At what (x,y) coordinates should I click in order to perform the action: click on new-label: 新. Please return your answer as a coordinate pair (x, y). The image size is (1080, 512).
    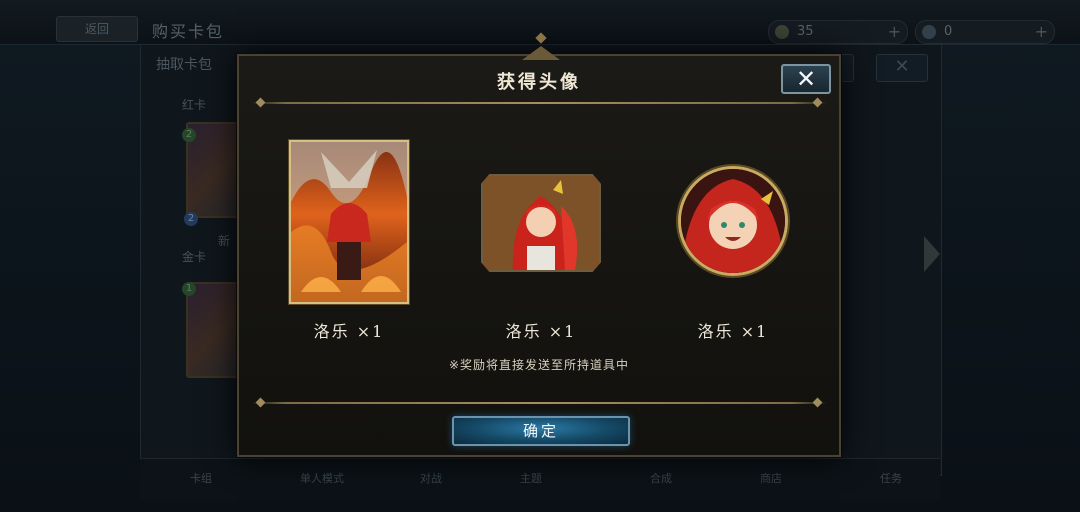
    Looking at the image, I should click on (224, 241).